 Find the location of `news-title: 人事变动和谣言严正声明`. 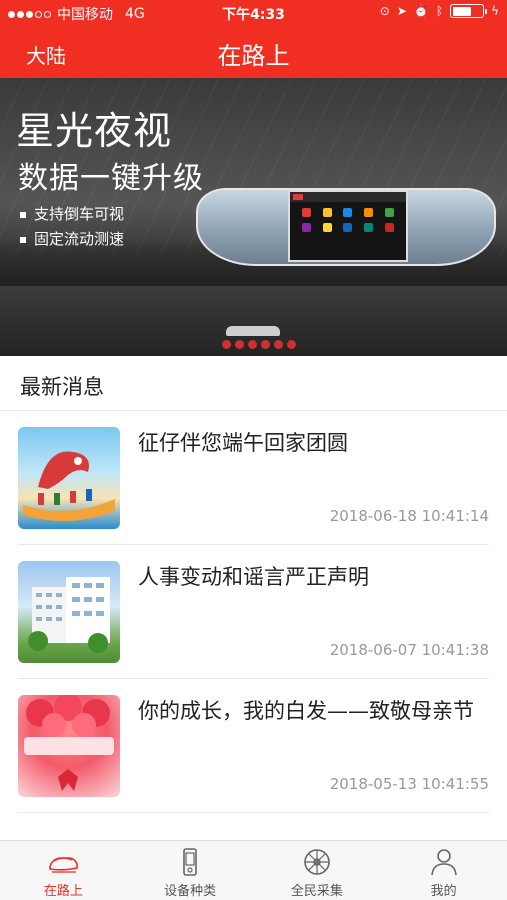

news-title: 人事变动和谣言严正声明 is located at coordinates (253, 577).